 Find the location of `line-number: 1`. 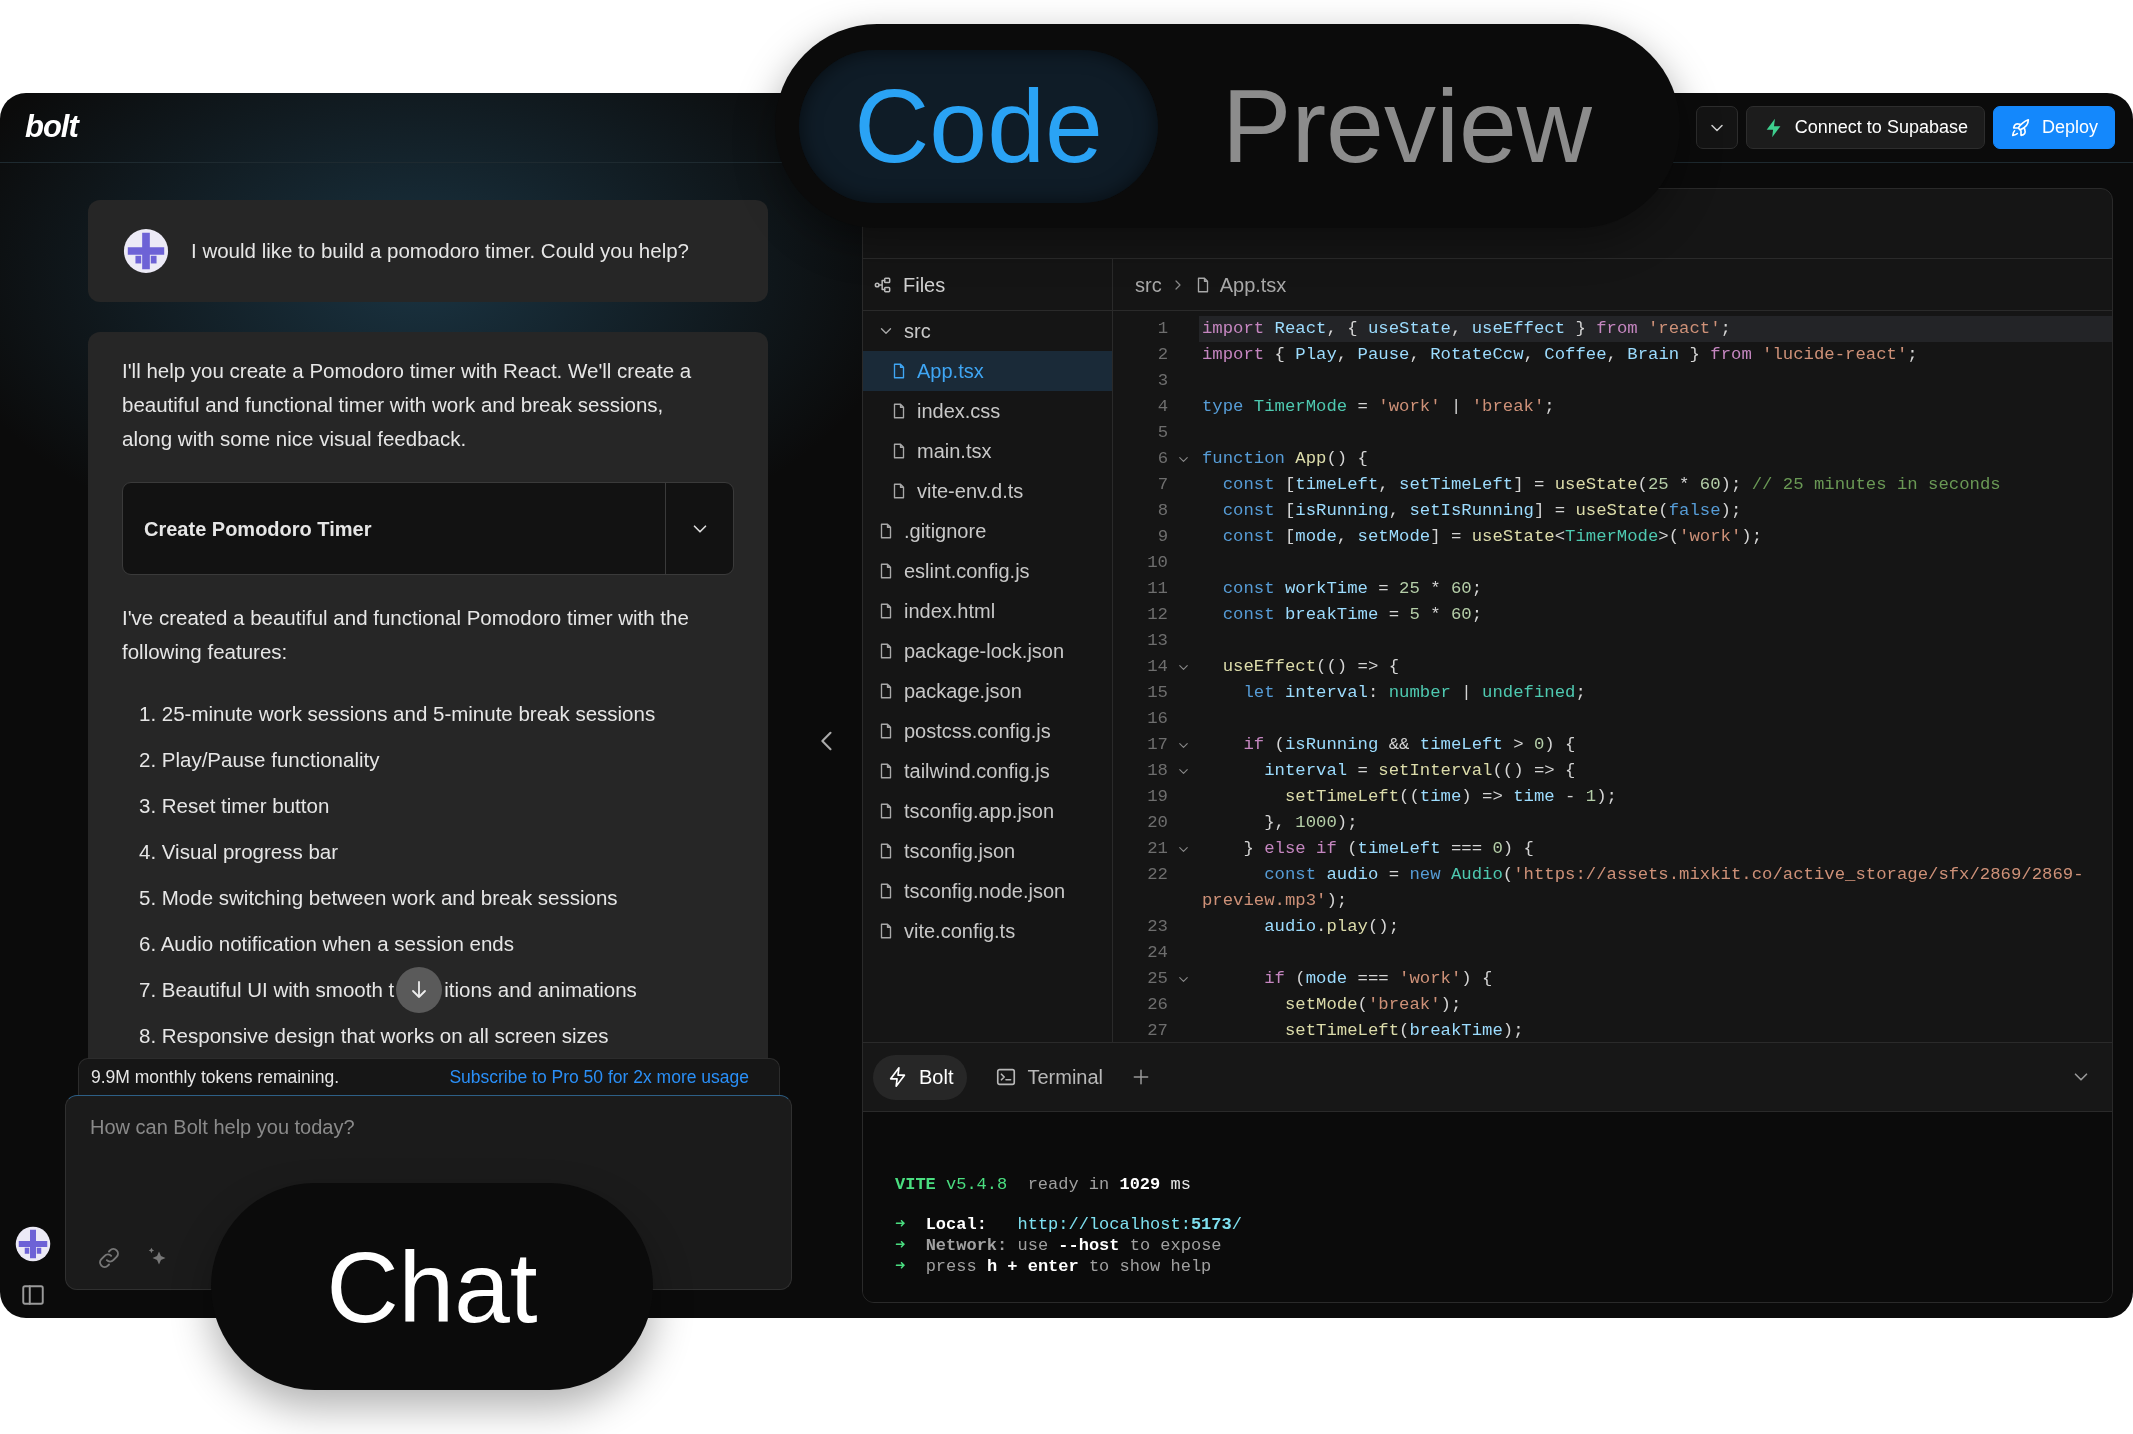

line-number: 1 is located at coordinates (1162, 329).